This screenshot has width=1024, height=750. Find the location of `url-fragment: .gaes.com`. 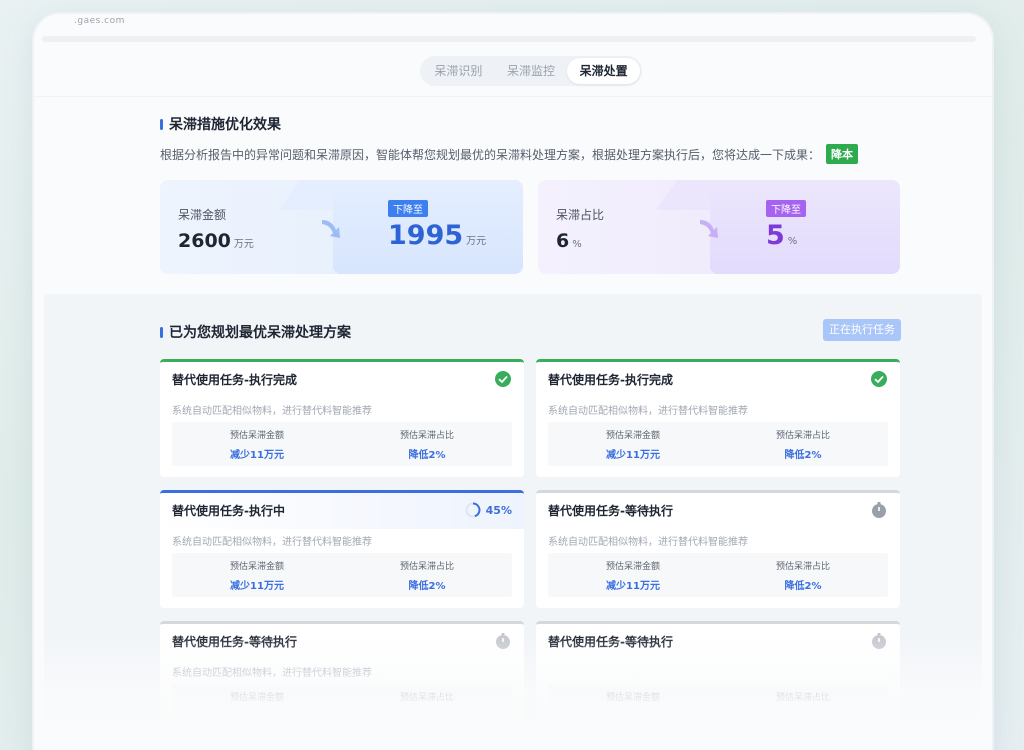

url-fragment: .gaes.com is located at coordinates (99, 21).